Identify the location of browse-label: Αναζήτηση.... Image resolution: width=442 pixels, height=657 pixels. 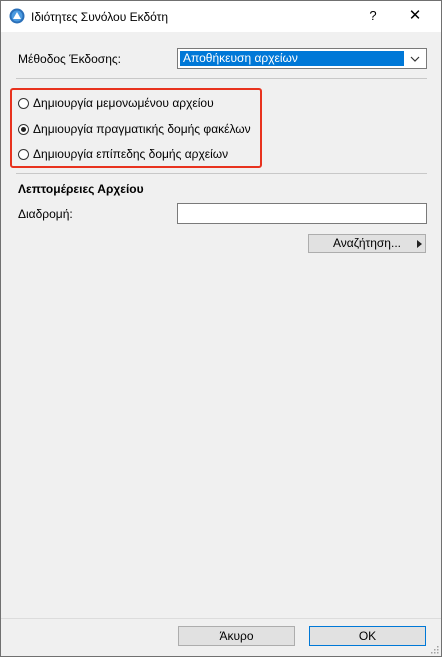
(367, 243).